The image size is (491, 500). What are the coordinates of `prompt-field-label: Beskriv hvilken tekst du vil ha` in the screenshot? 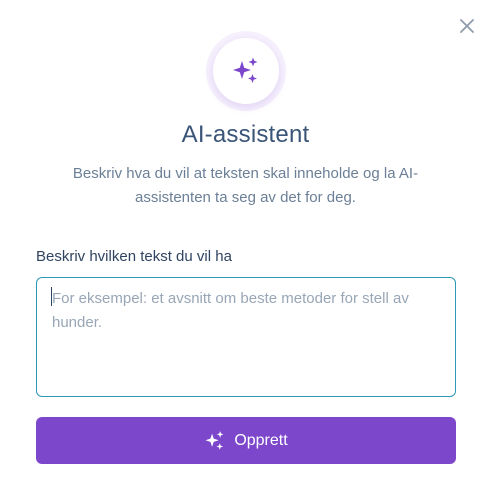 It's located at (134, 256).